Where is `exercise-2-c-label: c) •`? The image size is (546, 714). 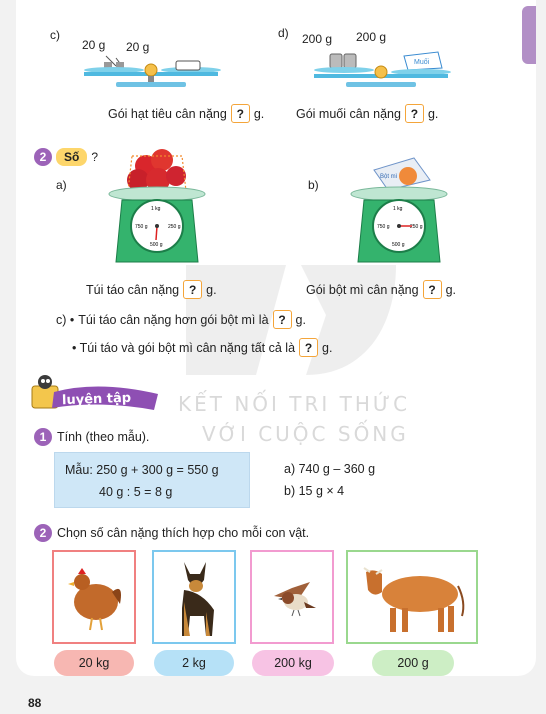 exercise-2-c-label: c) • is located at coordinates (65, 319).